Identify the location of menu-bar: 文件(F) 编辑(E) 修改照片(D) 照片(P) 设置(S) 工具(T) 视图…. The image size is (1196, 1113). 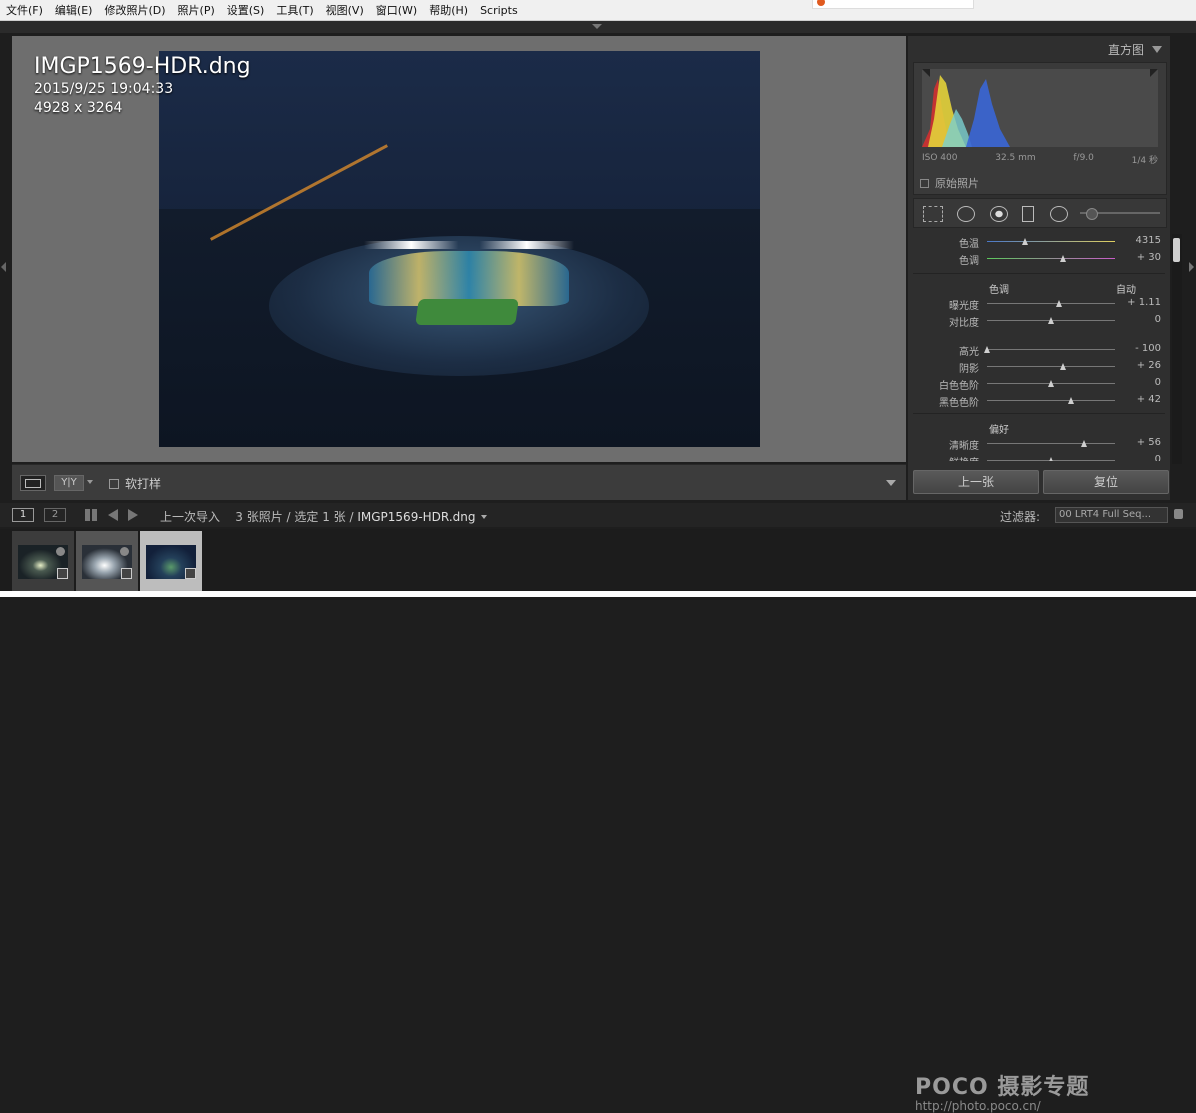
(598, 10).